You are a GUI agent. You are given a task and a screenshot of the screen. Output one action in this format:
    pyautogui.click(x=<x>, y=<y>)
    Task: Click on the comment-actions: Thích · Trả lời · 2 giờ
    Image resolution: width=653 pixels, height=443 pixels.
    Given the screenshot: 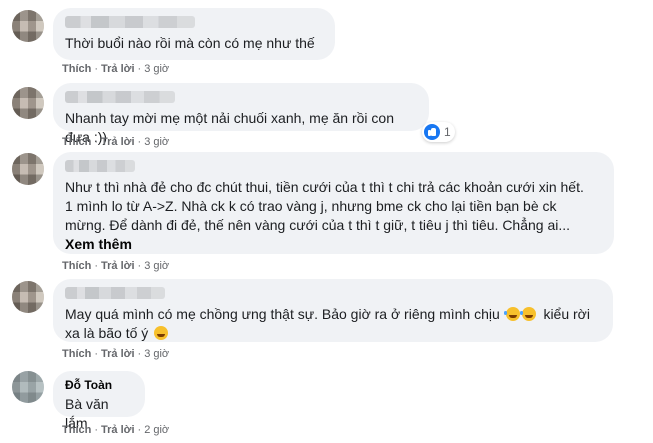 What is the action you would take?
    pyautogui.click(x=116, y=430)
    